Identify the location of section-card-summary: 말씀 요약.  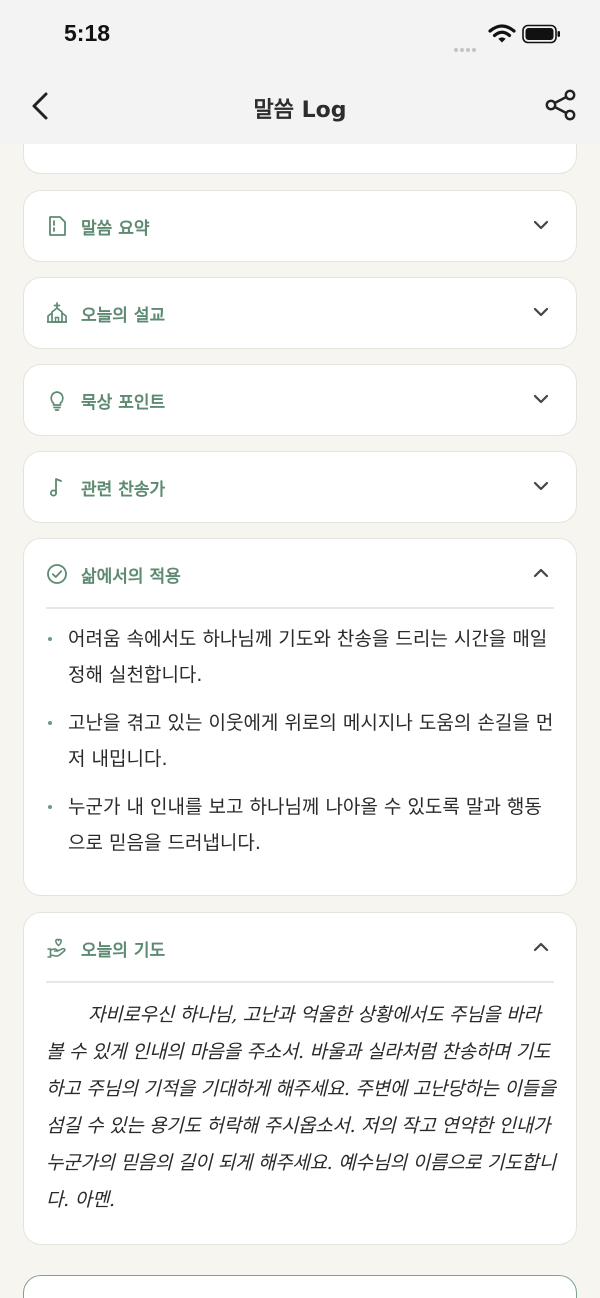
(300, 226).